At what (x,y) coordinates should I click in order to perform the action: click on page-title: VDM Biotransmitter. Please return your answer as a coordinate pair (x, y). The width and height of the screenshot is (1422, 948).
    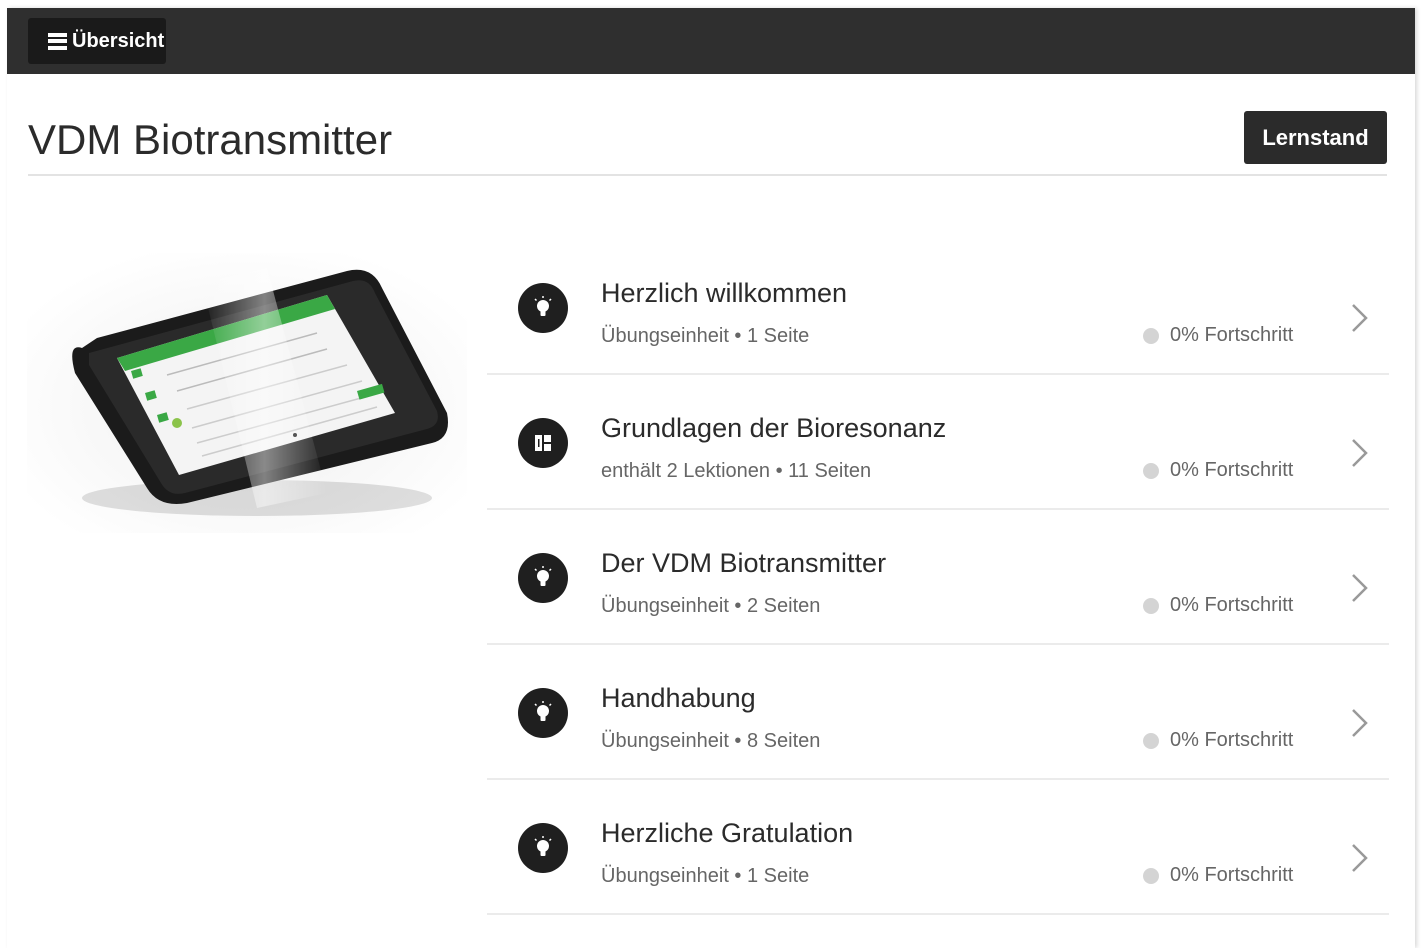
    Looking at the image, I should click on (210, 139).